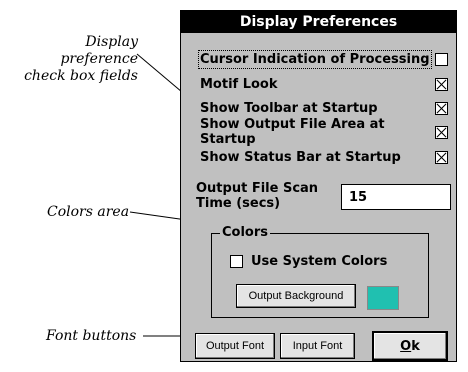 The image size is (468, 372). What do you see at coordinates (292, 132) in the screenshot?
I see `pref-label: Show Output File Area at Startup` at bounding box center [292, 132].